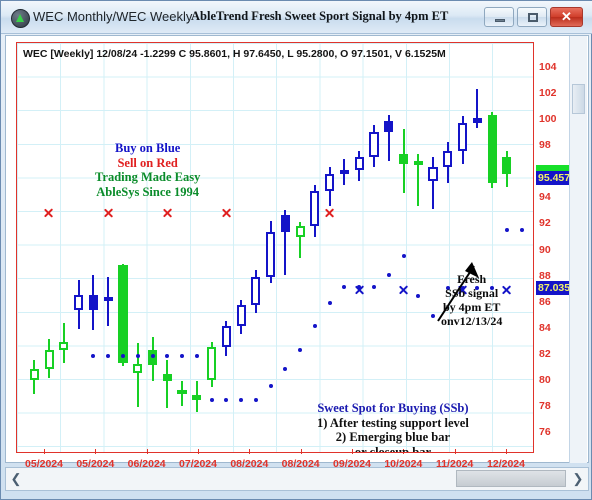 This screenshot has height=500, width=592. Describe the element at coordinates (578, 479) in the screenshot. I see `scroll-right-icon: ❯` at that location.